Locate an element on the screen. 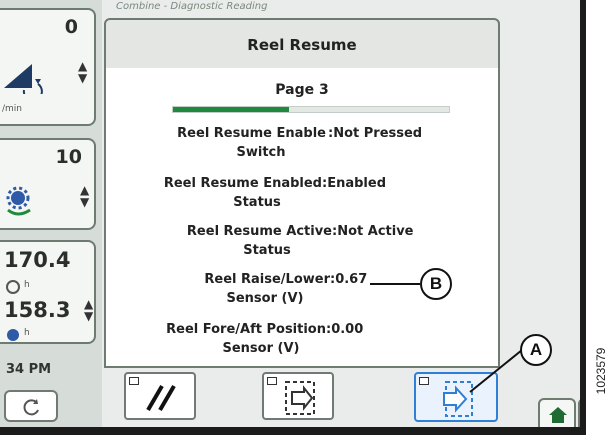 This screenshot has height=435, width=616. figure-number-text: 1023579 is located at coordinates (601, 371).